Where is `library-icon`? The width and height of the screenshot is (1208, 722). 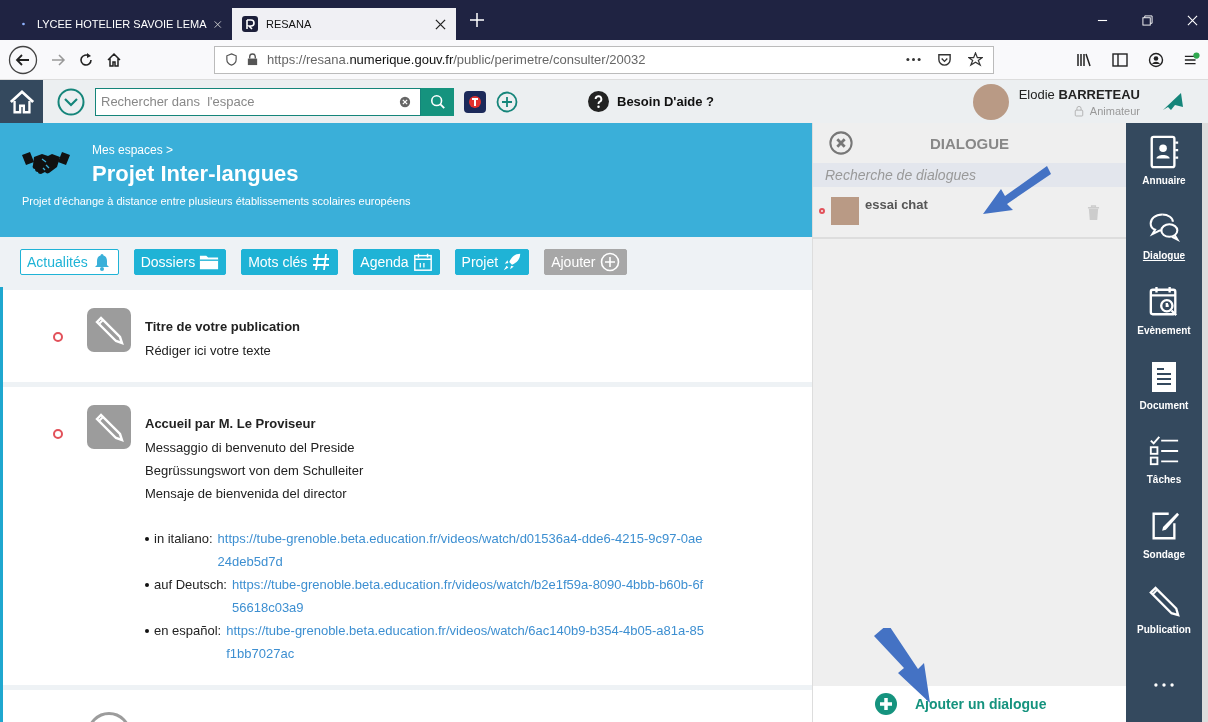 library-icon is located at coordinates (1084, 59).